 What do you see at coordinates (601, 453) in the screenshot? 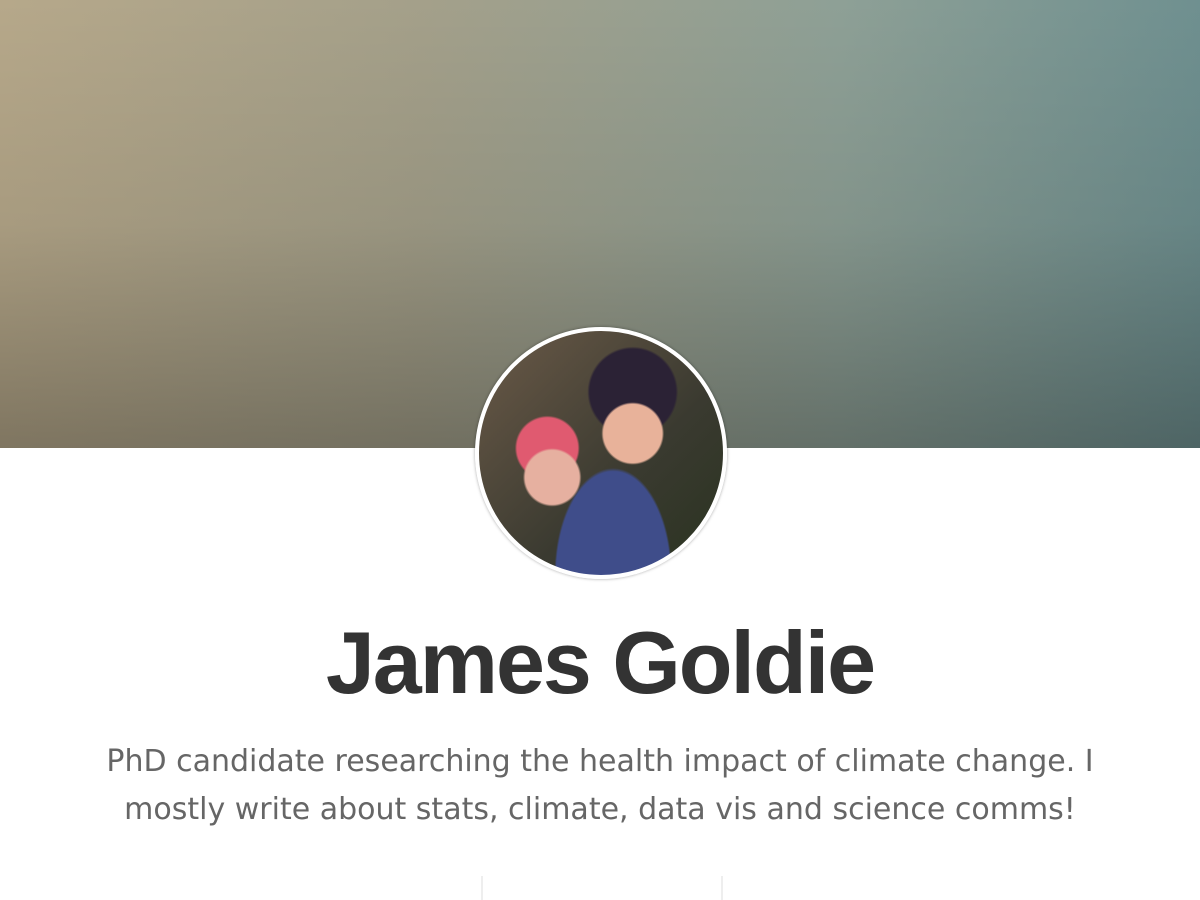
I see `profile-avatar` at bounding box center [601, 453].